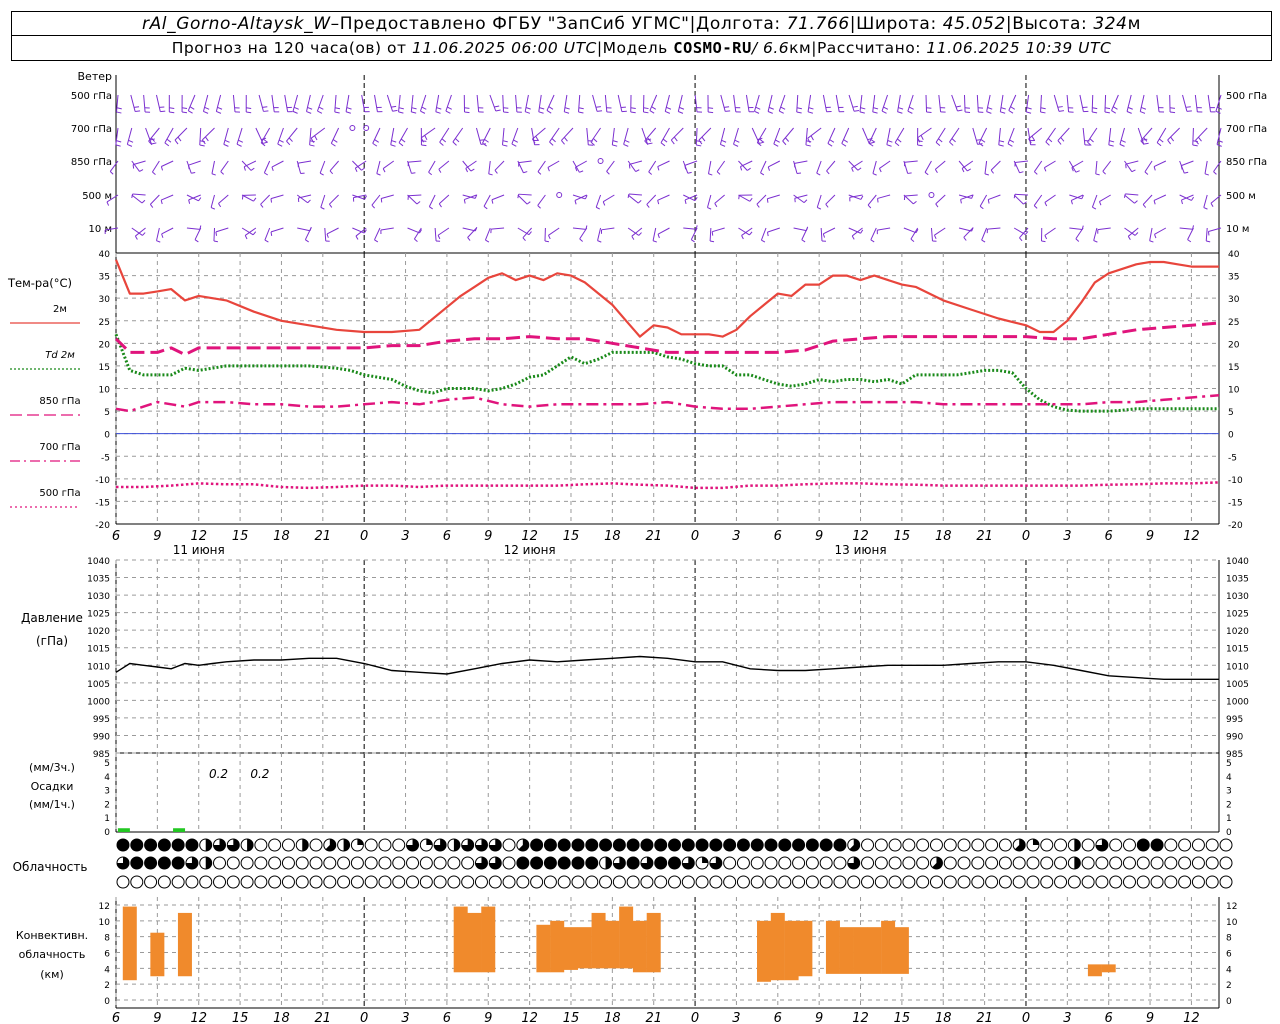 The image size is (1280, 1024). What do you see at coordinates (107, 778) in the screenshot?
I see `precip-tick-label: 4` at bounding box center [107, 778].